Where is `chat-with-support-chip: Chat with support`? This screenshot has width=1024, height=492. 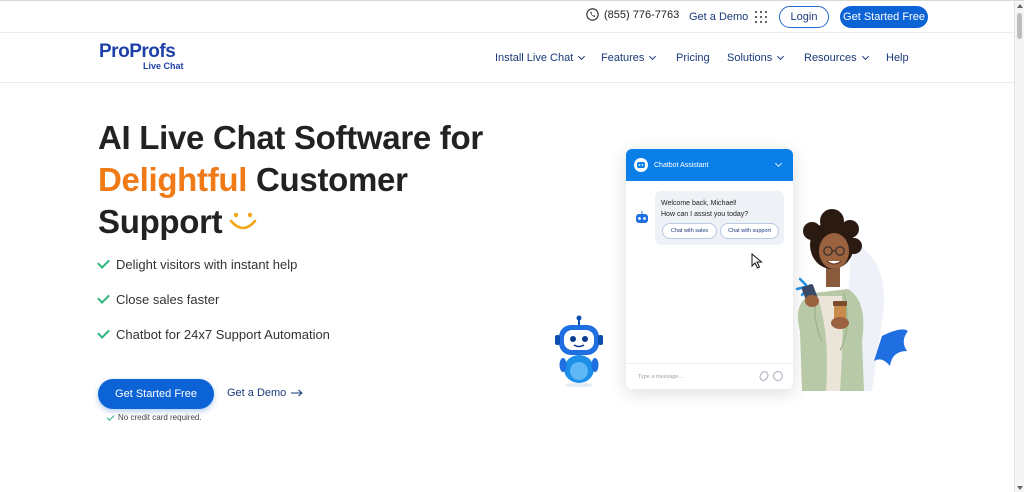
chat-with-support-chip: Chat with support is located at coordinates (749, 231).